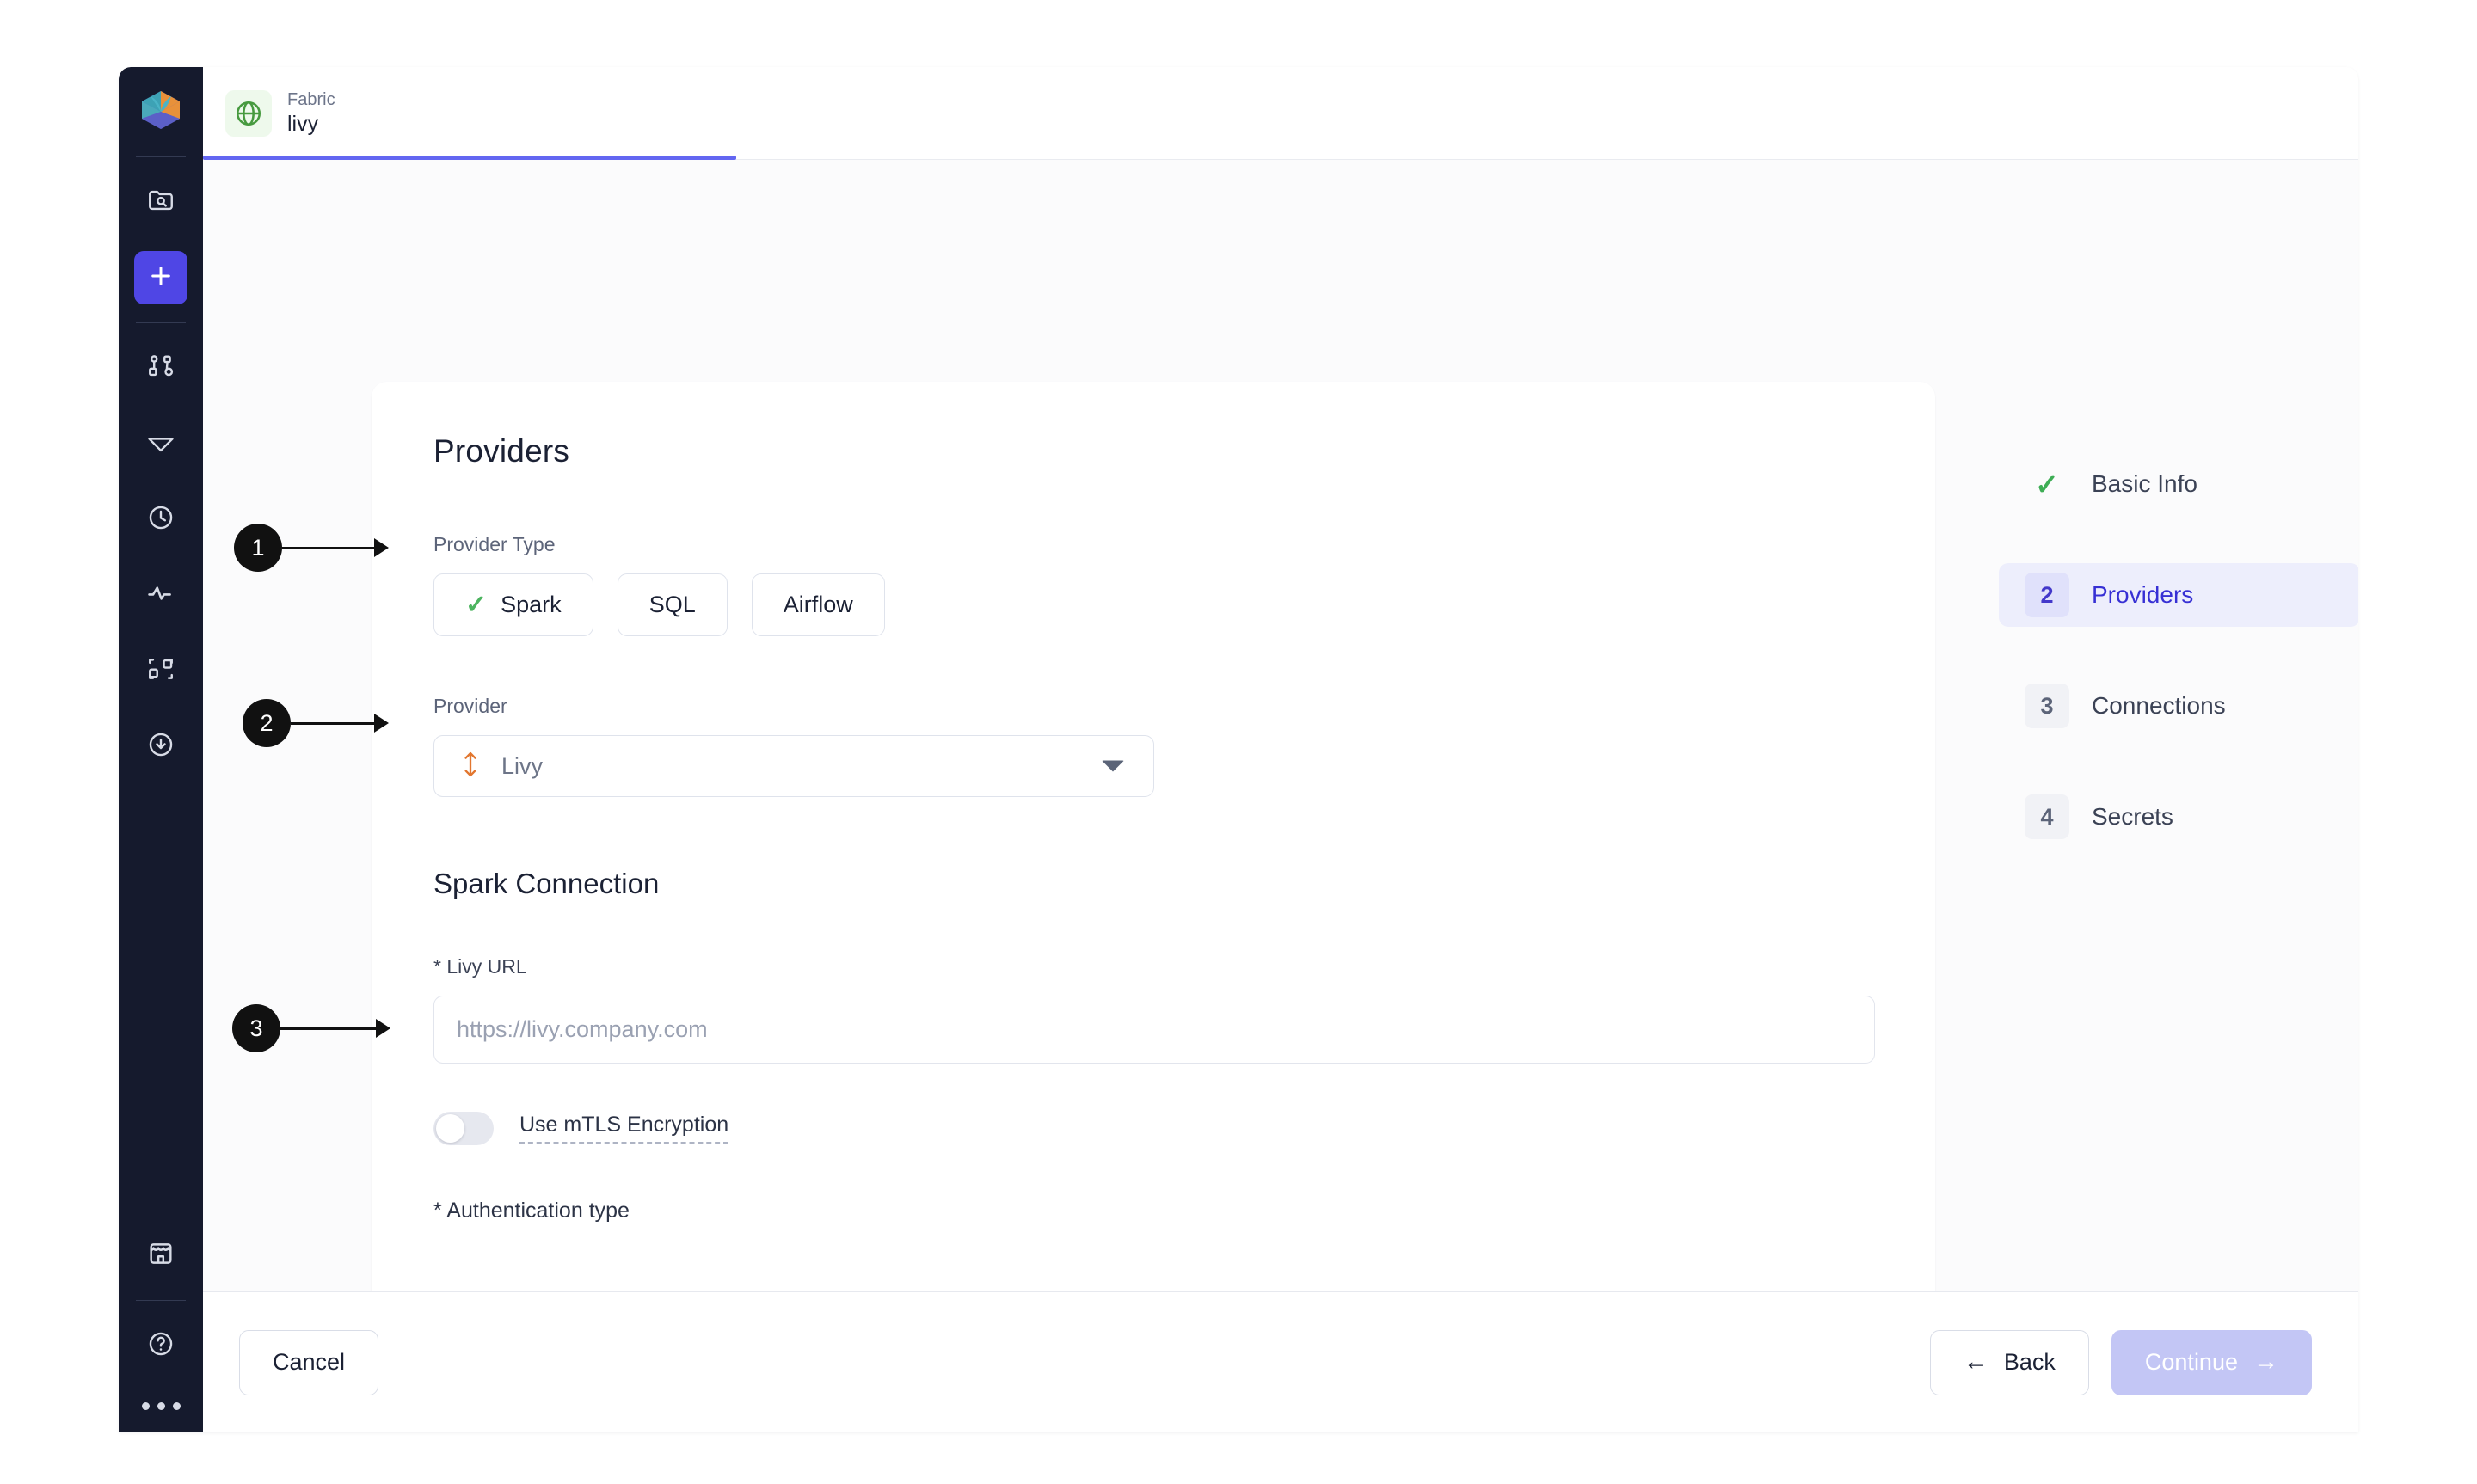 This screenshot has height=1484, width=2477. What do you see at coordinates (258, 548) in the screenshot?
I see `annotation-badge: 1` at bounding box center [258, 548].